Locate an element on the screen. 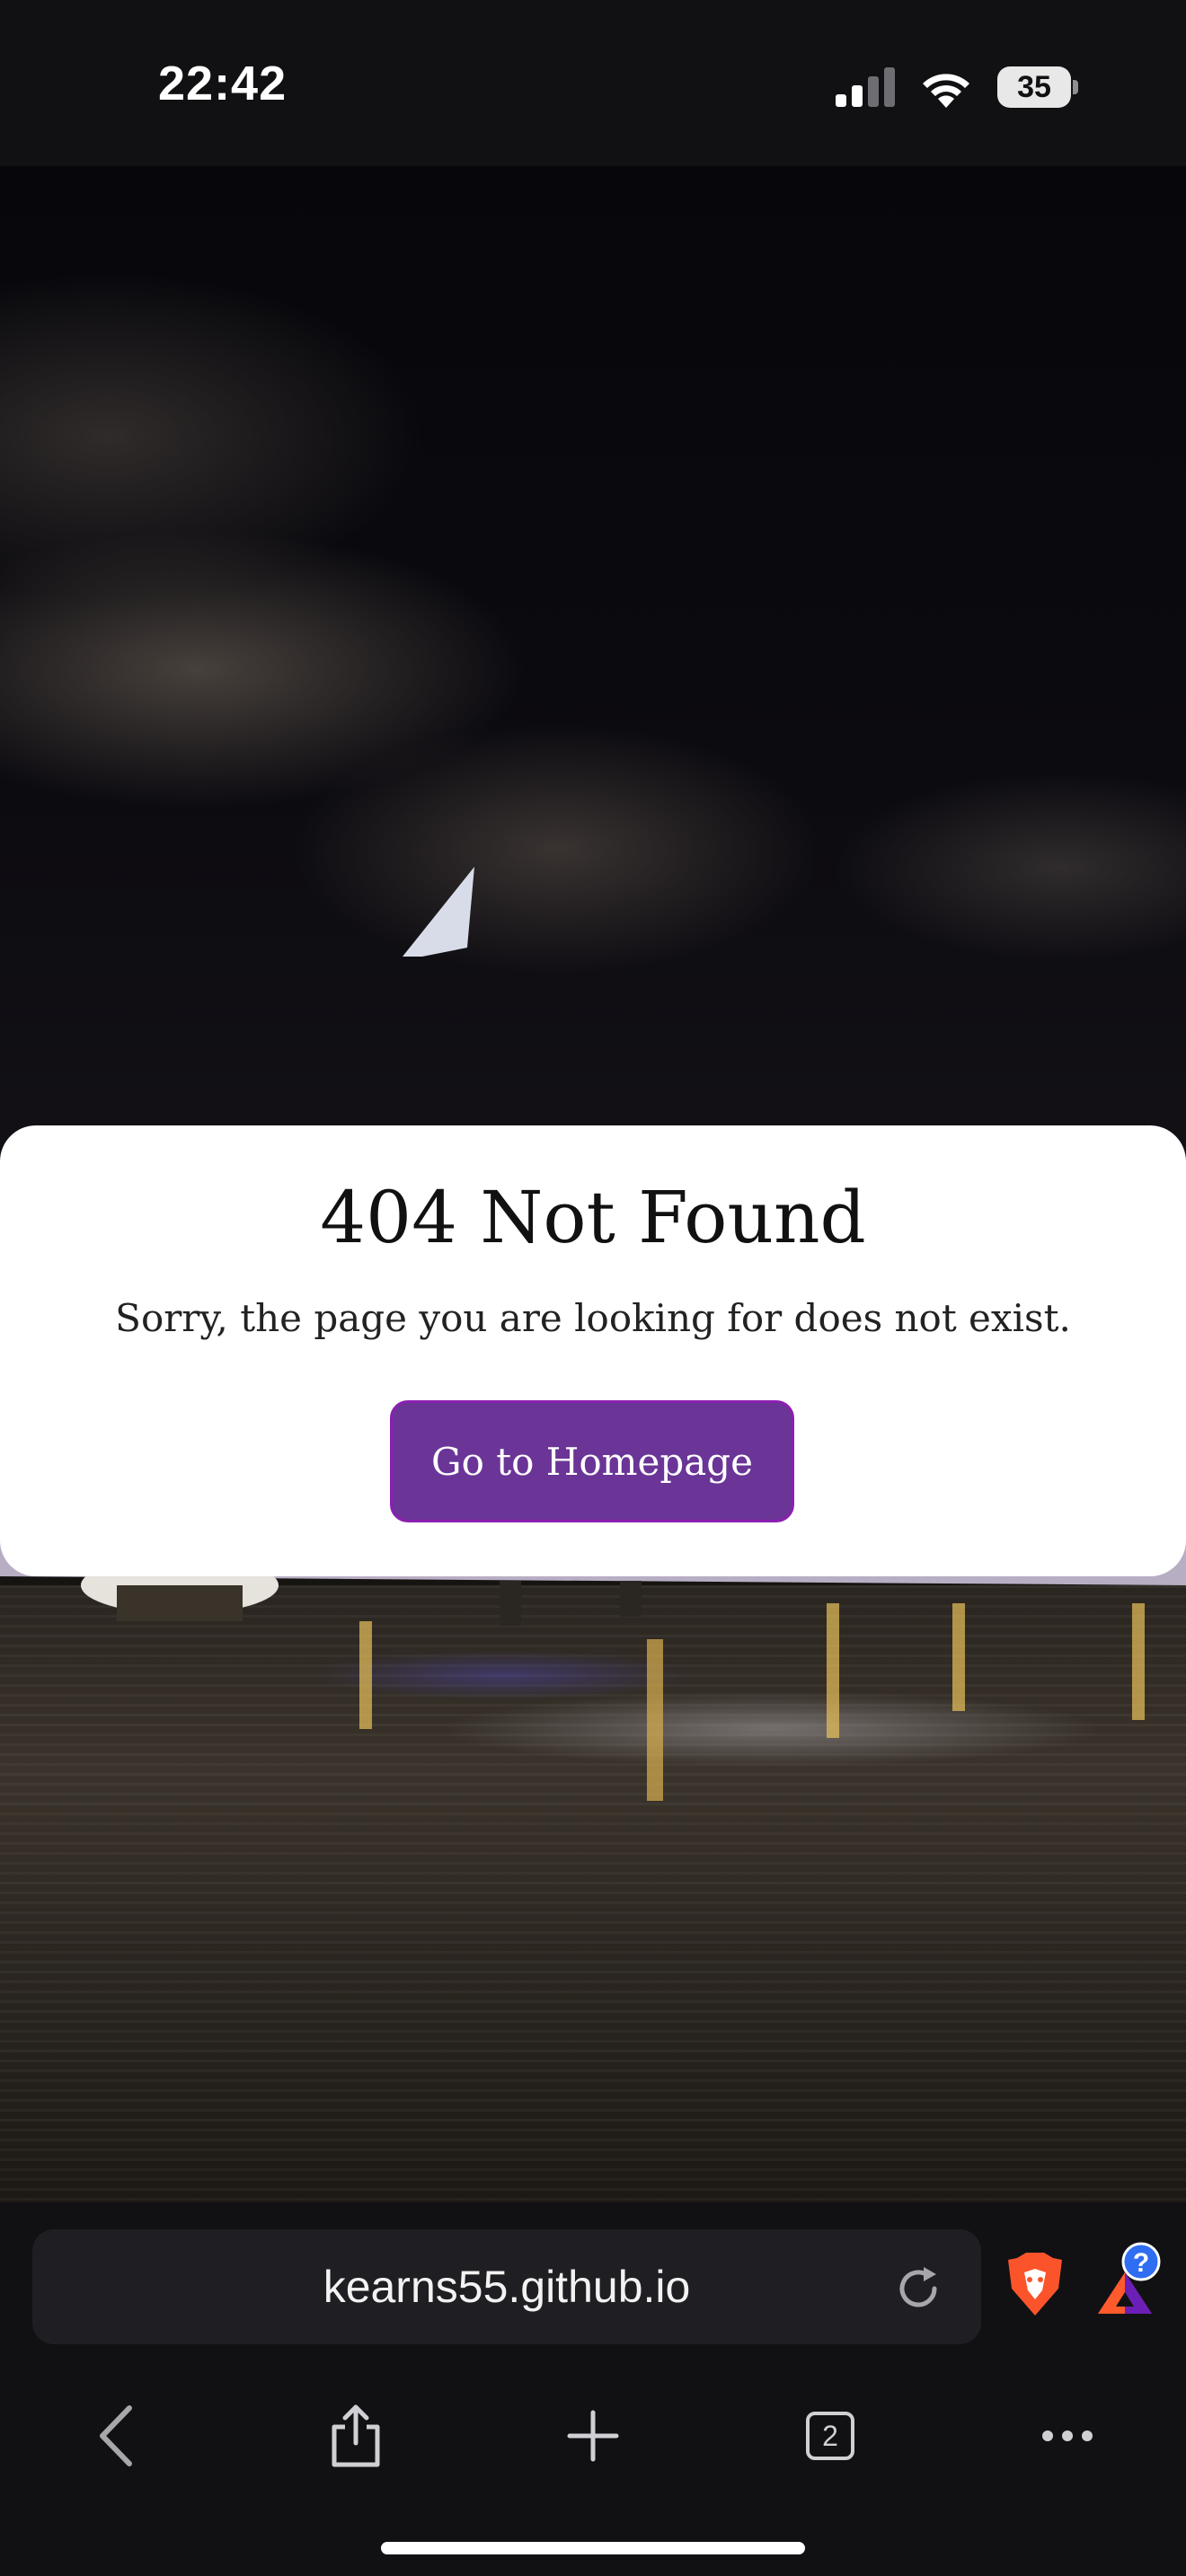 The width and height of the screenshot is (1186, 2576). back-button is located at coordinates (117, 2436).